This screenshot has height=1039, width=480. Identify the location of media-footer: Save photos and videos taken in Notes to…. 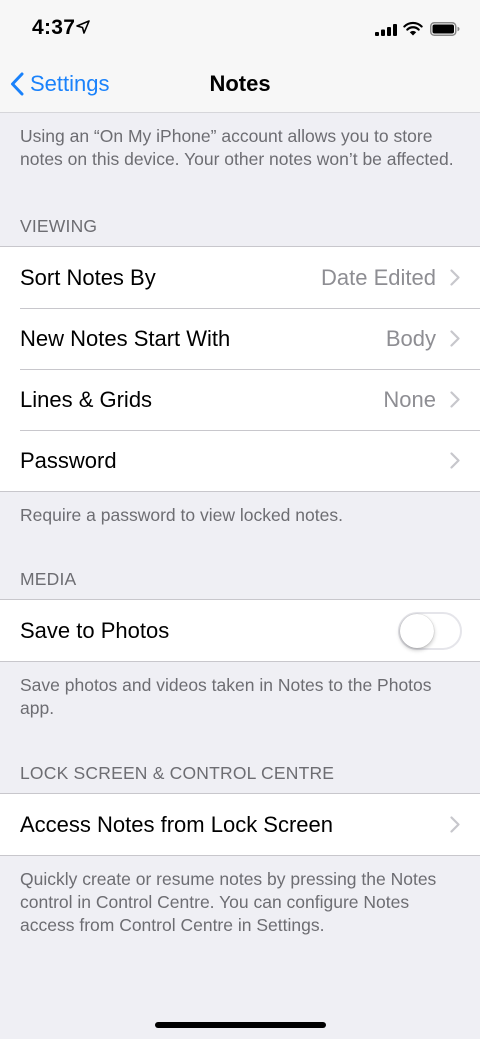
(226, 696).